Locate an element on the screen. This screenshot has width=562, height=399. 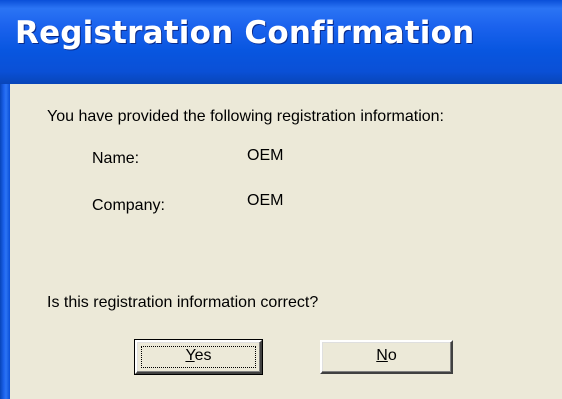
company-value: OEM is located at coordinates (265, 200).